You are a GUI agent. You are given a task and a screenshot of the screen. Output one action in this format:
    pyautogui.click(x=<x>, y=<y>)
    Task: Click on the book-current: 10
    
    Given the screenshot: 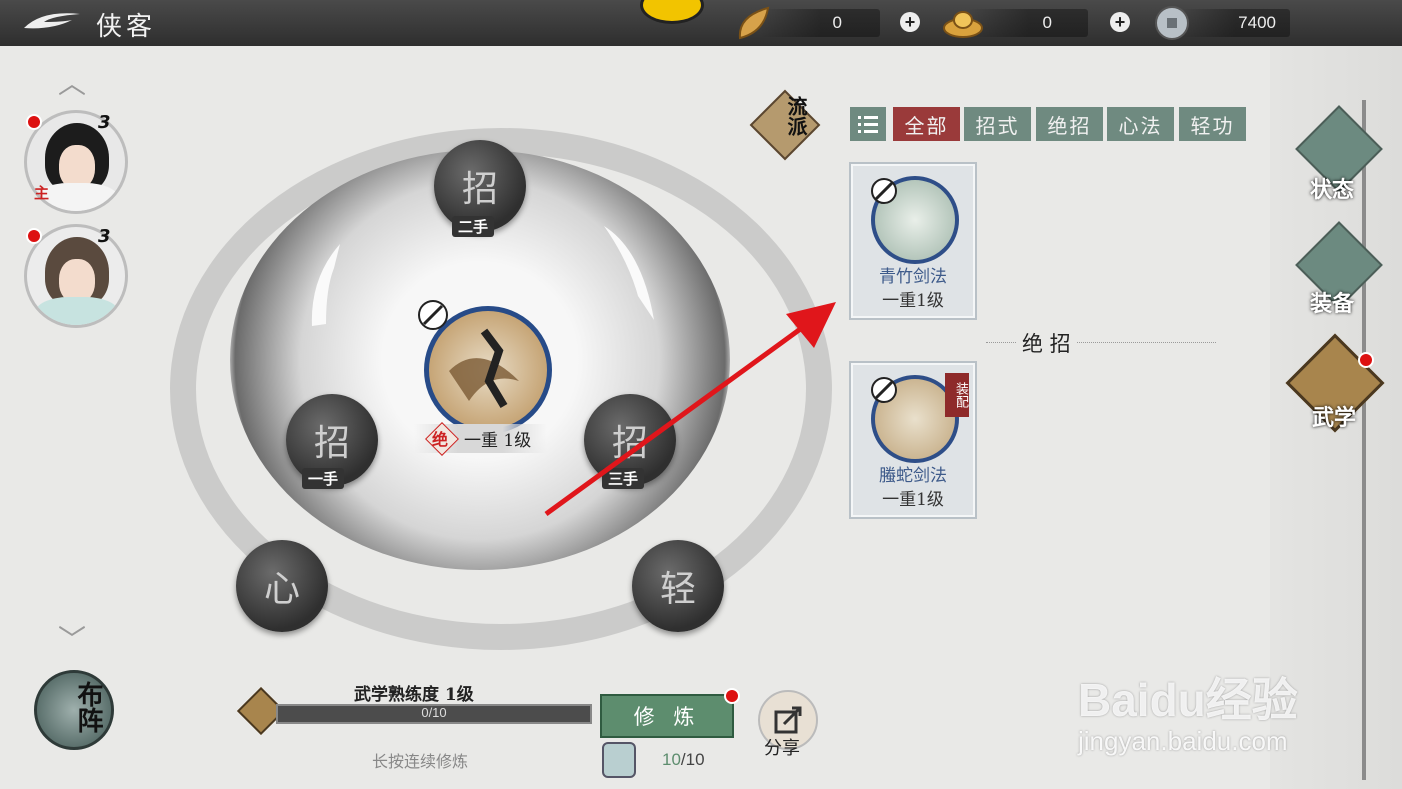 What is the action you would take?
    pyautogui.click(x=671, y=759)
    